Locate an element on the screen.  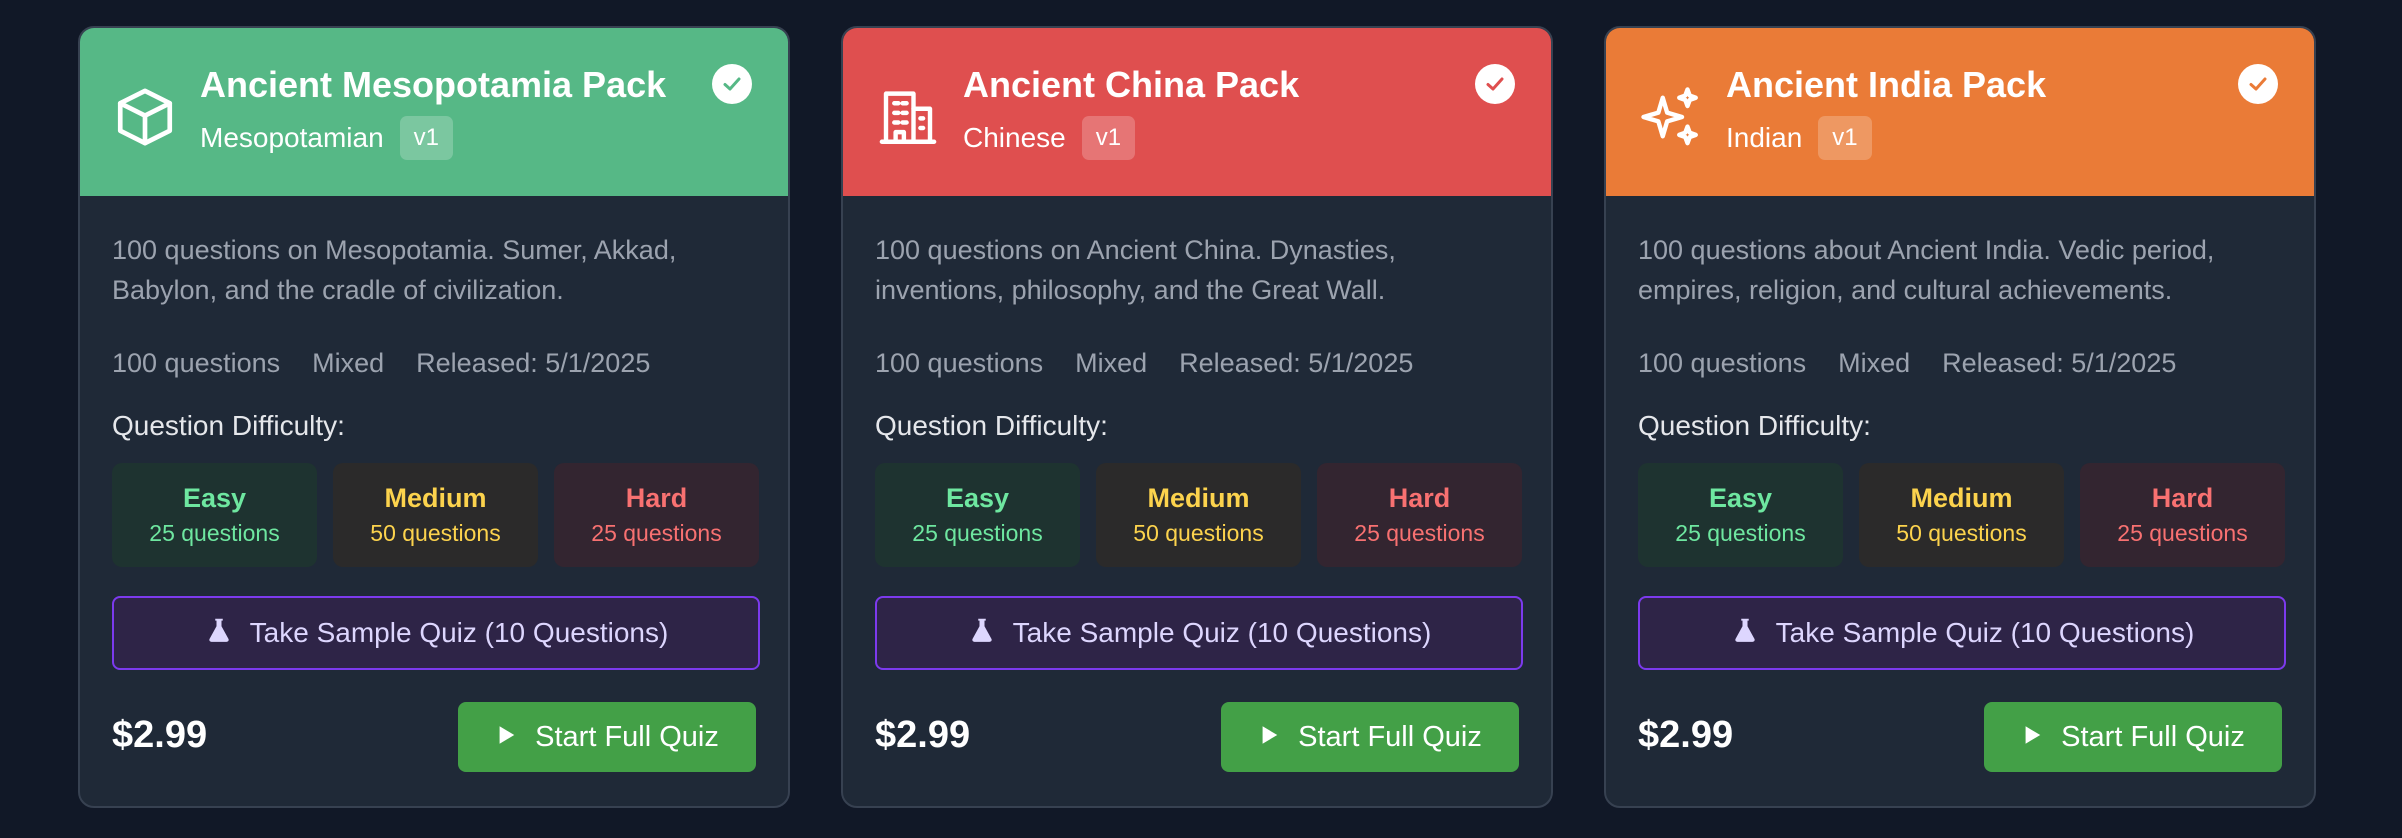
card-header: Ancient China Pack Chinese v1 is located at coordinates (1197, 112).